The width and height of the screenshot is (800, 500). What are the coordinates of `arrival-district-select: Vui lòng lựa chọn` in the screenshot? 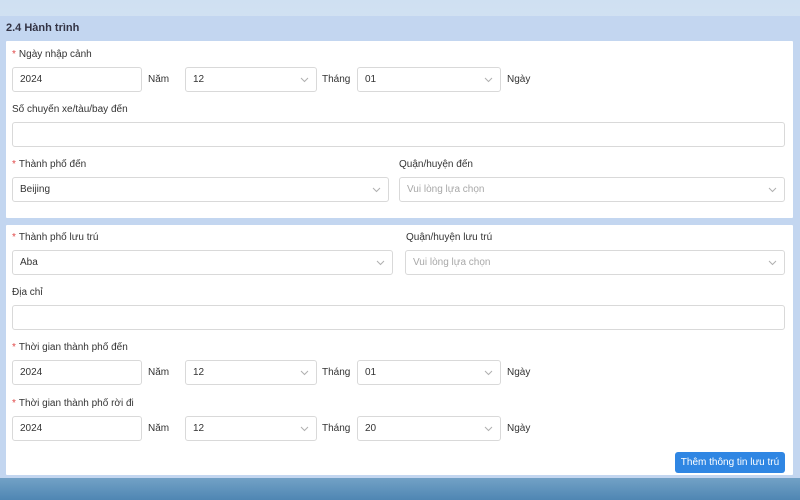 It's located at (592, 189).